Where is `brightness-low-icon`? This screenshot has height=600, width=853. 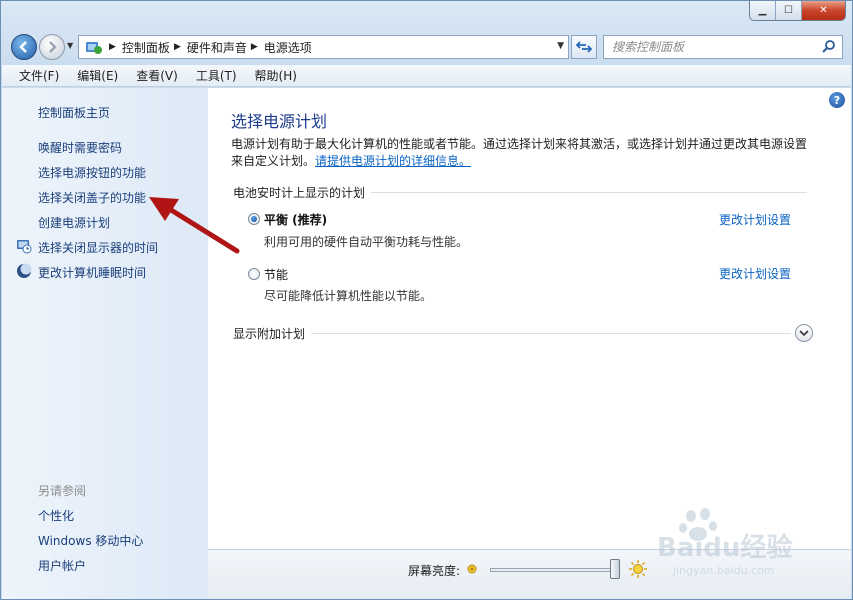
brightness-low-icon is located at coordinates (472, 569).